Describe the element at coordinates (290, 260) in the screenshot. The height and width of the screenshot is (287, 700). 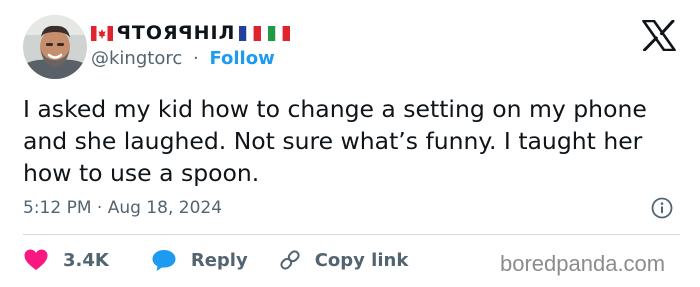
I see `link-icon` at that location.